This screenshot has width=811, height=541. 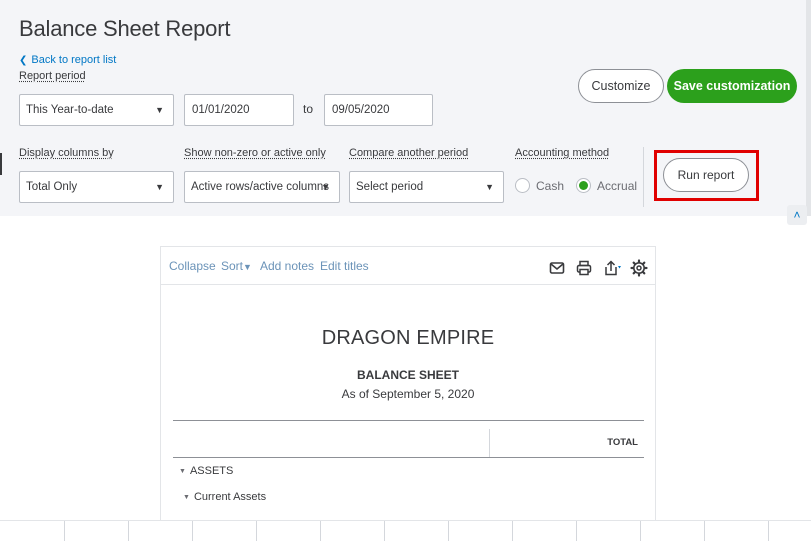 I want to click on report-period-select: This Year-to-date ▼, so click(x=96, y=110).